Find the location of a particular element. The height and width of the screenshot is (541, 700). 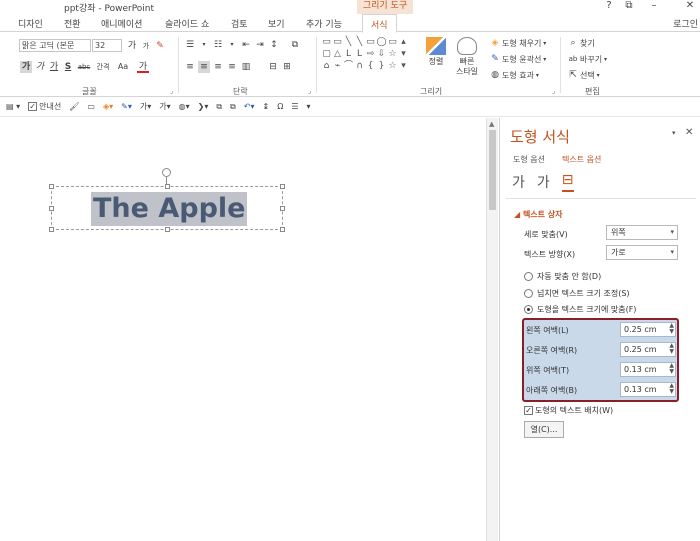

radio-resize-shape: 도형을 텍스트 크기에 맞춤(F) is located at coordinates (580, 309).